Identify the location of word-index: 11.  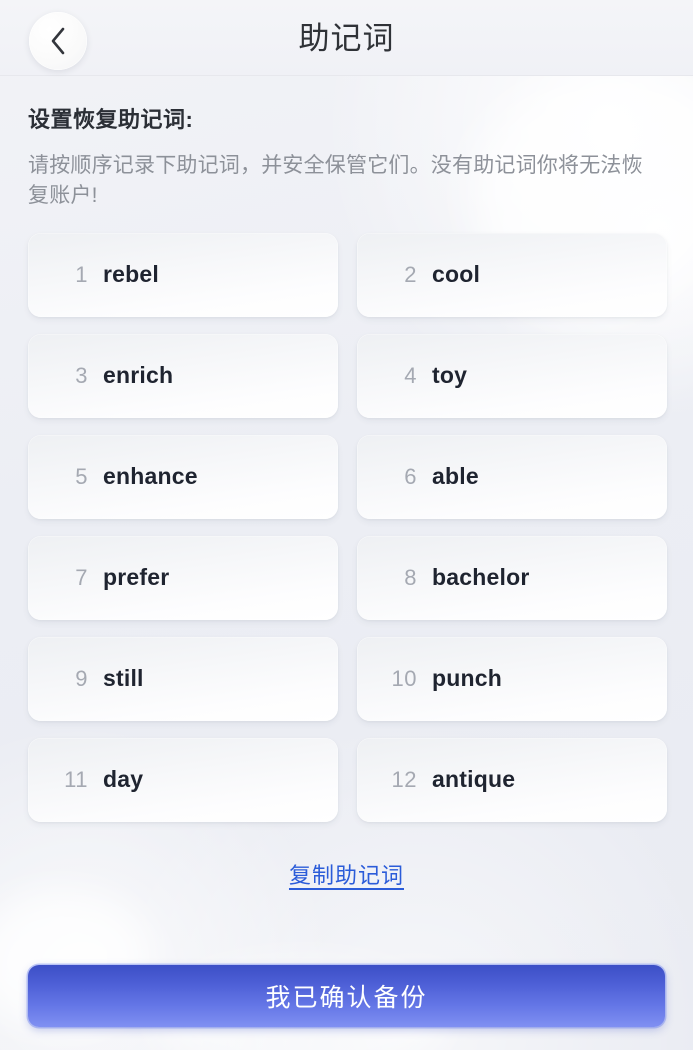
(76, 779).